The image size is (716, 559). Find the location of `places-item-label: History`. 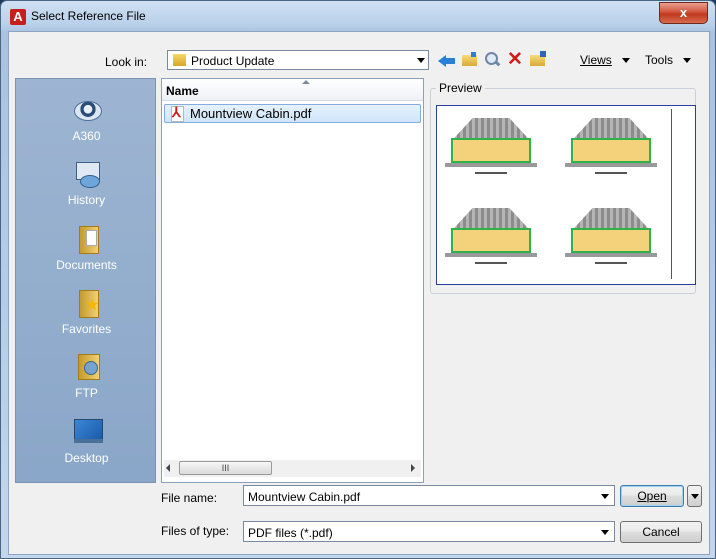

places-item-label: History is located at coordinates (86, 200).